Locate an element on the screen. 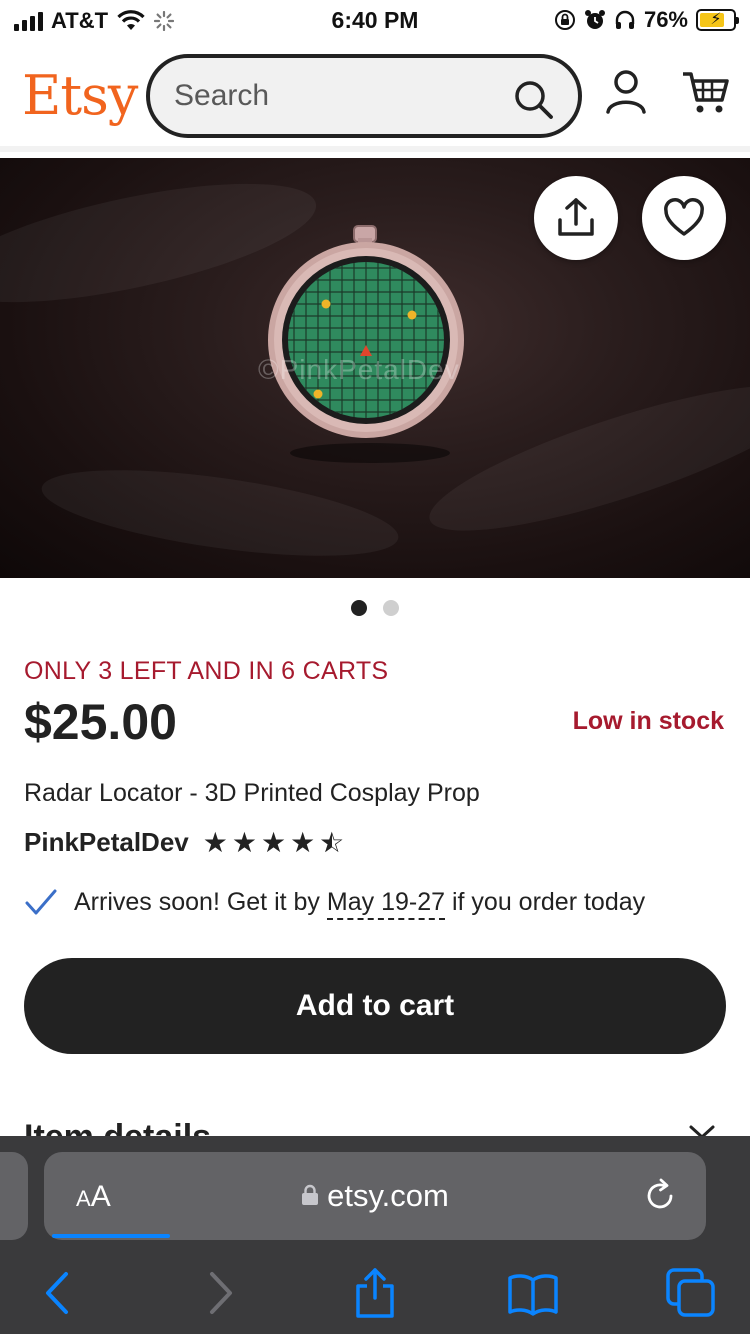 The width and height of the screenshot is (750, 1334). heart-icon is located at coordinates (684, 217).